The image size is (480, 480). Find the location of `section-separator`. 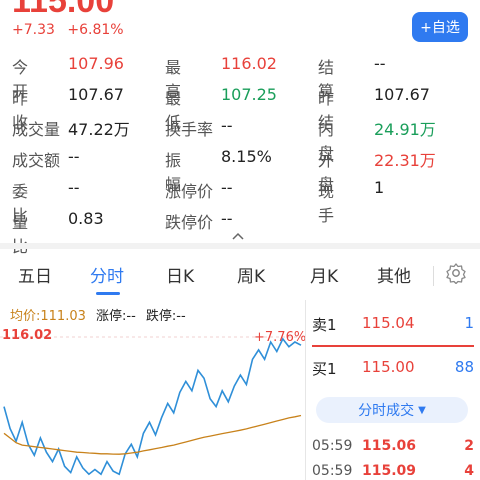

section-separator is located at coordinates (240, 246).